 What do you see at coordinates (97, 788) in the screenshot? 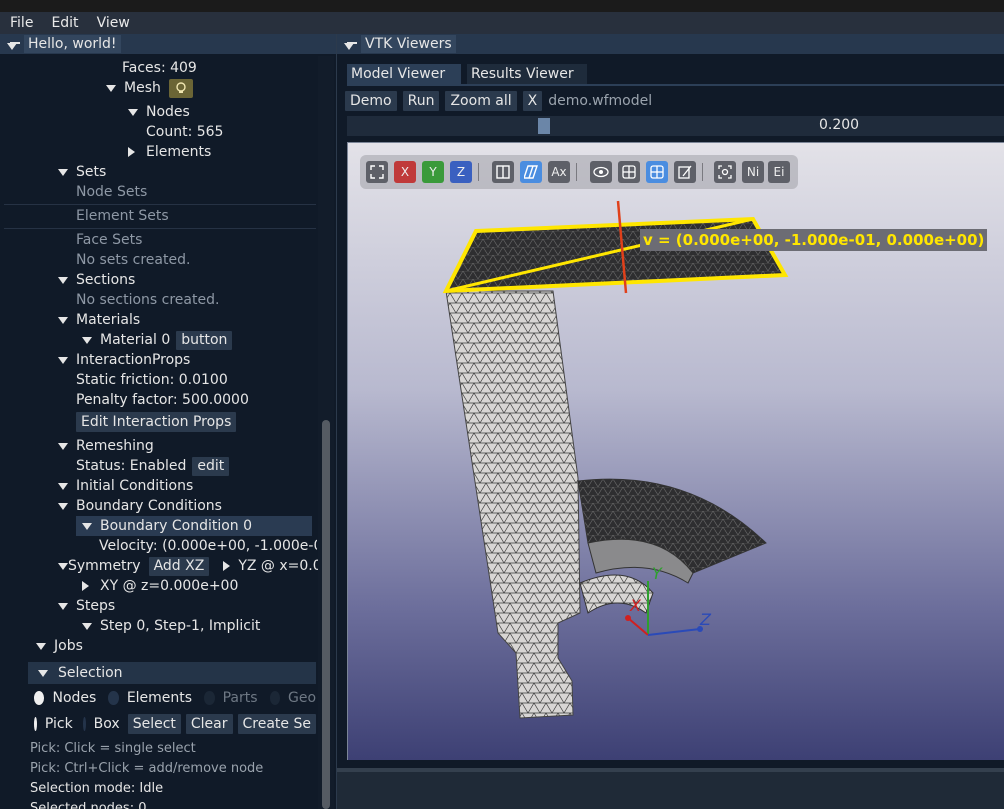
I see `selection-mode-text: Selection mode: Idle` at bounding box center [97, 788].